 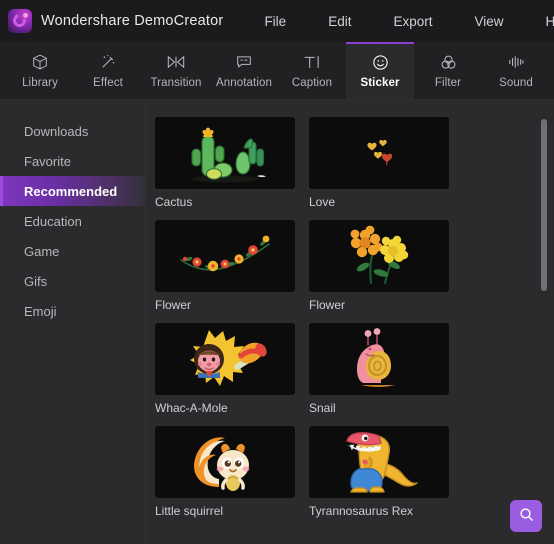 I want to click on menu-item-export: Export, so click(x=412, y=21).